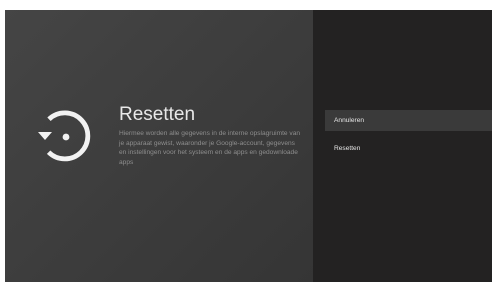 This screenshot has height=286, width=497. I want to click on cancel-option: Annuleren, so click(408, 120).